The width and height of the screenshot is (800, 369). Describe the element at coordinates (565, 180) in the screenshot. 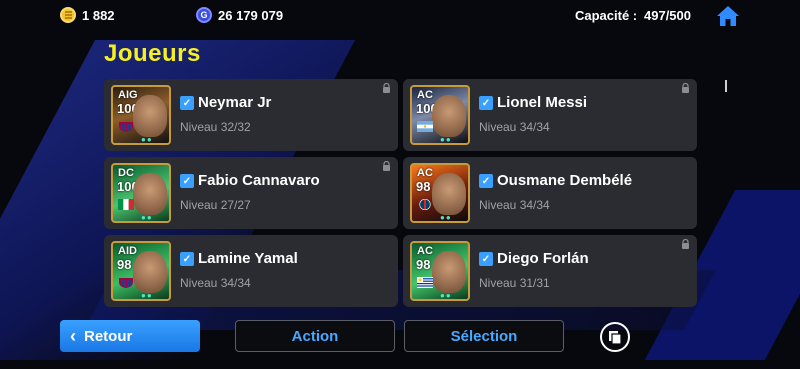

I see `player-name: Ousmane Dembélé` at that location.